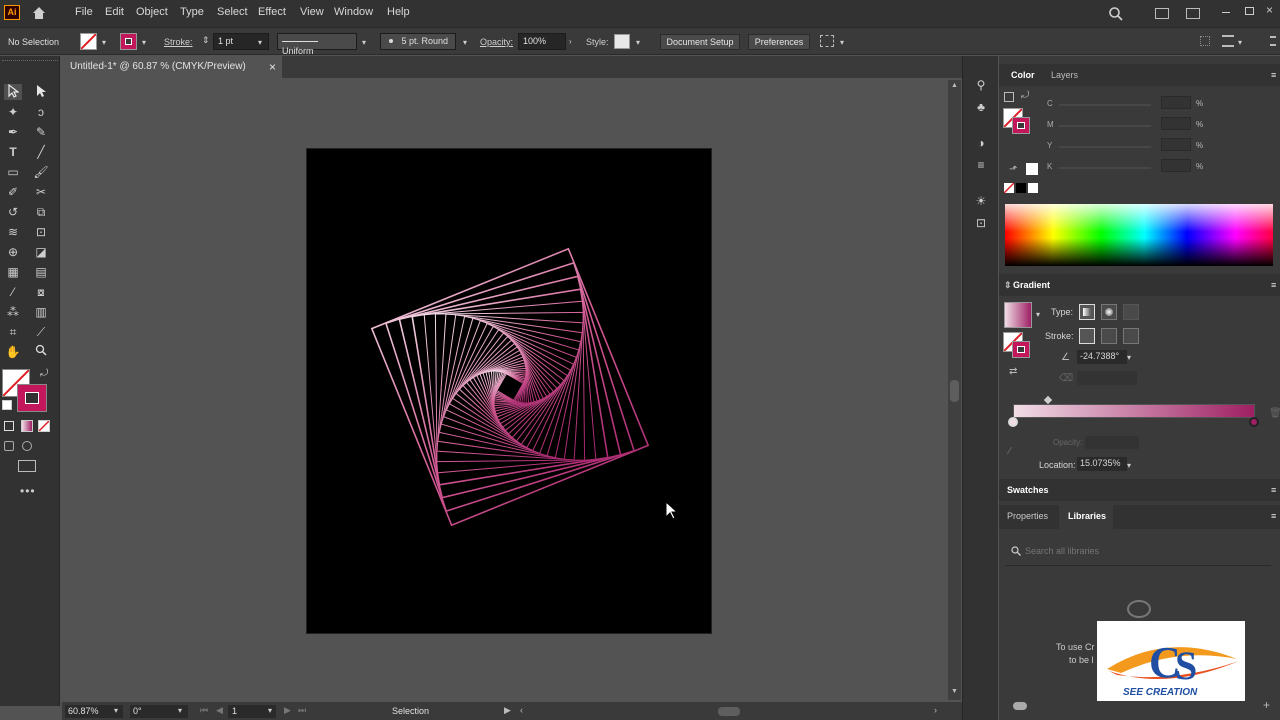 This screenshot has height=720, width=1280. I want to click on menu-object: Object, so click(152, 12).